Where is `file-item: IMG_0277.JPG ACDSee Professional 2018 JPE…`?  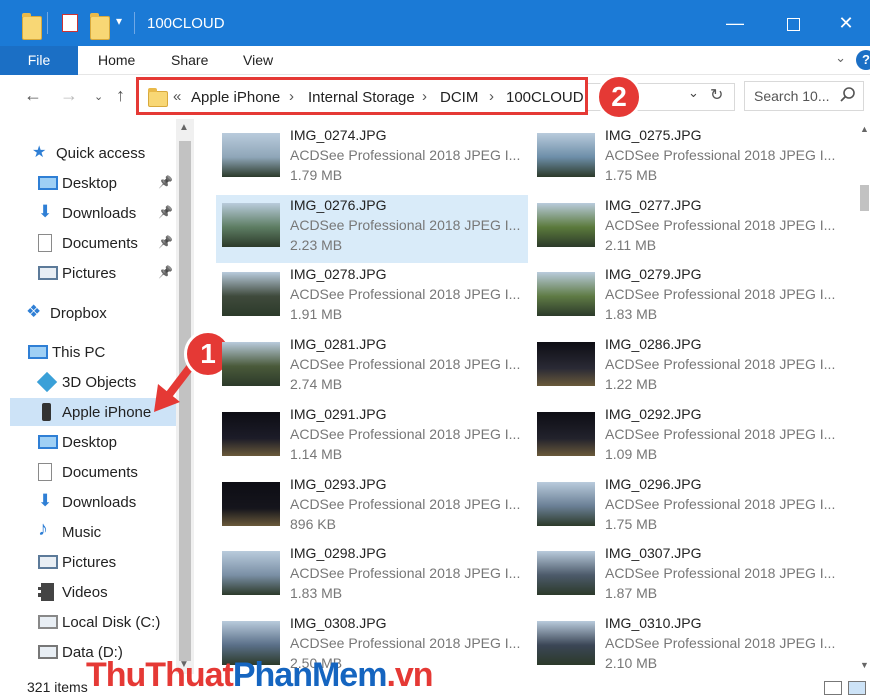 file-item: IMG_0277.JPG ACDSee Professional 2018 JPE… is located at coordinates (687, 229).